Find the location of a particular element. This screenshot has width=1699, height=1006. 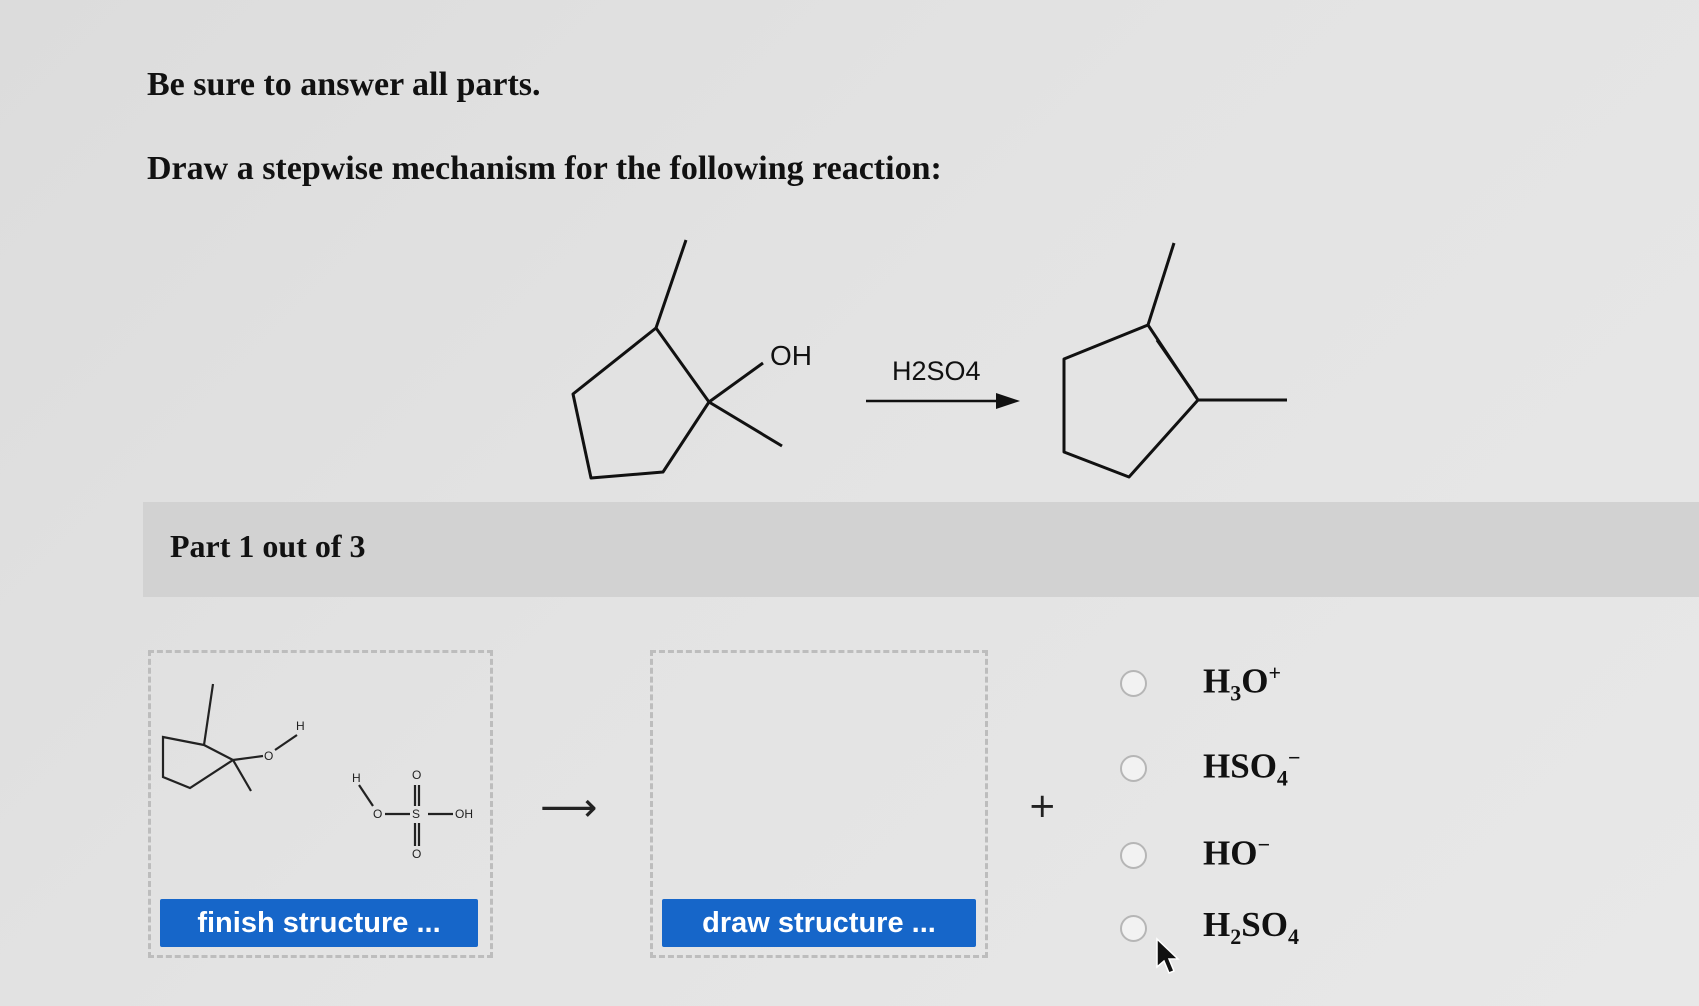

mouse-pointer-icon is located at coordinates (1168, 955).